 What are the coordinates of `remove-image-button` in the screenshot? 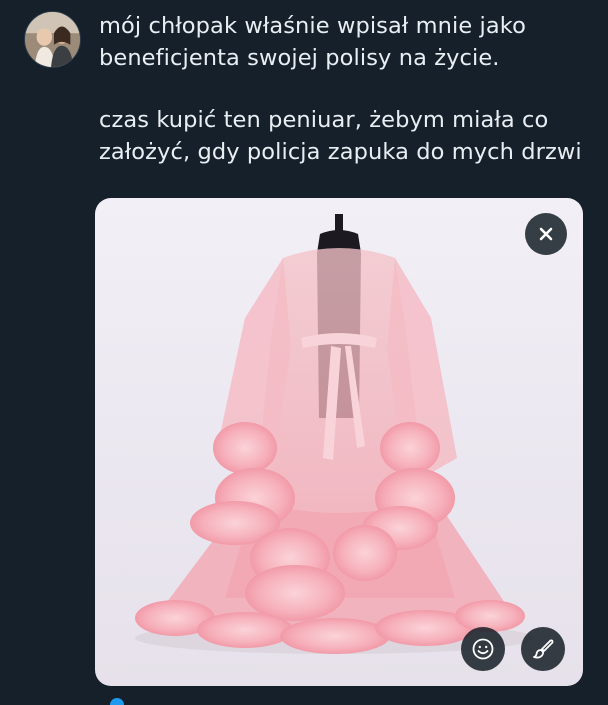 It's located at (546, 234).